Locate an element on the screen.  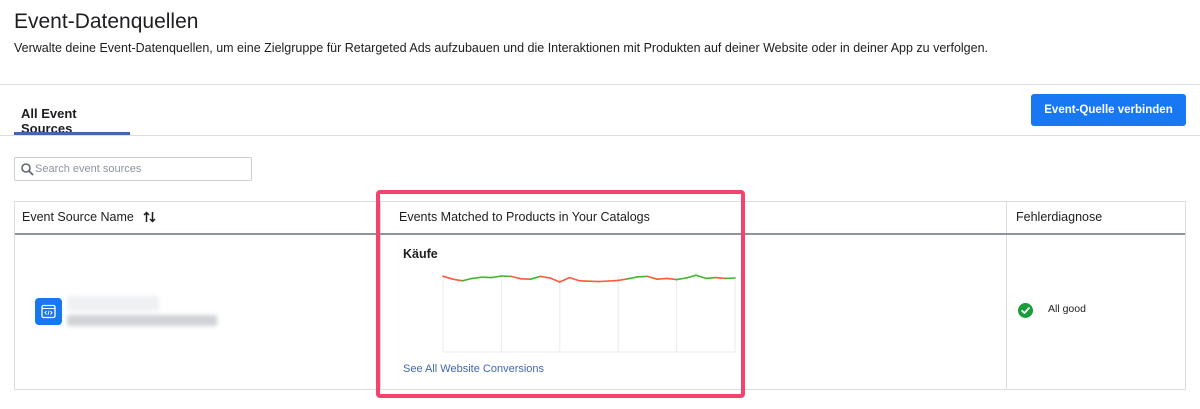
check-circle-icon is located at coordinates (1025, 310).